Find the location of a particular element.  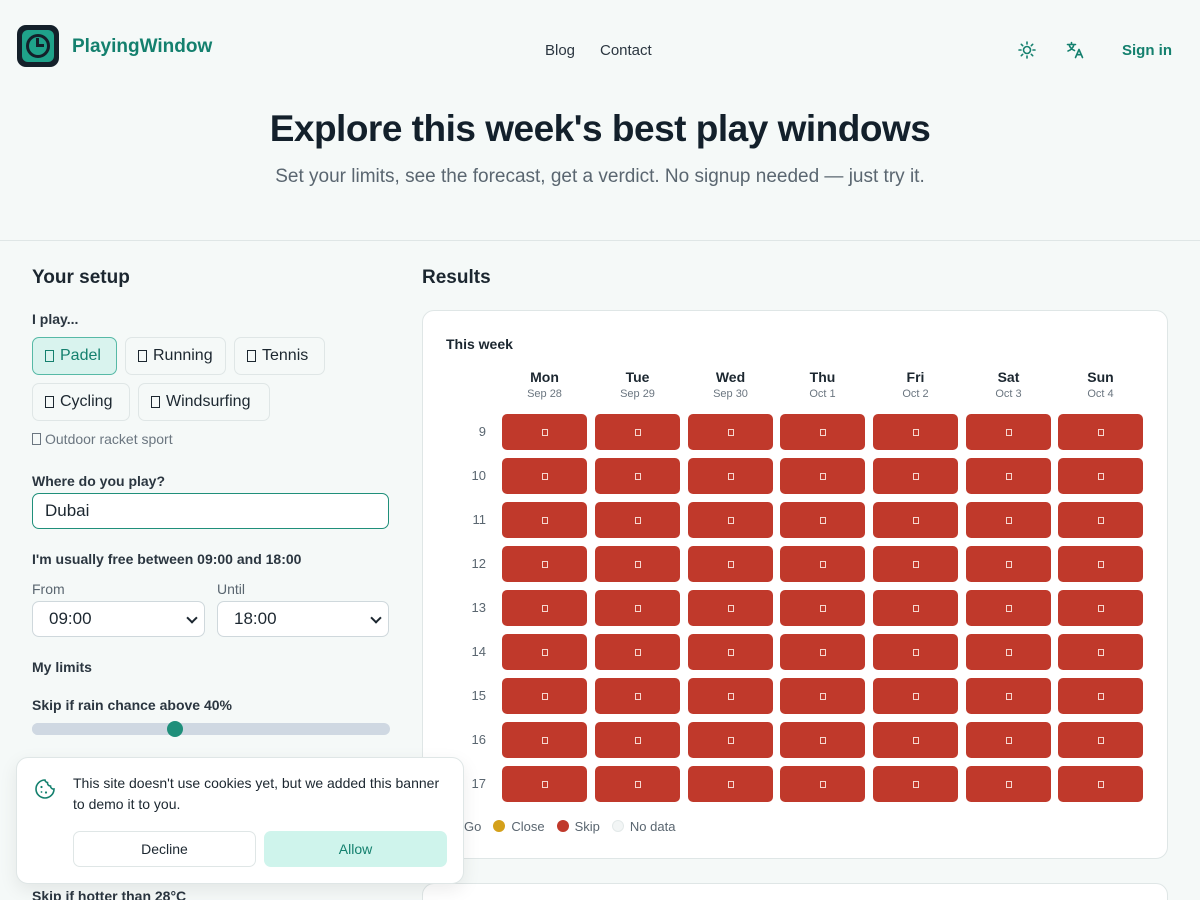

logo-icon is located at coordinates (38, 46).